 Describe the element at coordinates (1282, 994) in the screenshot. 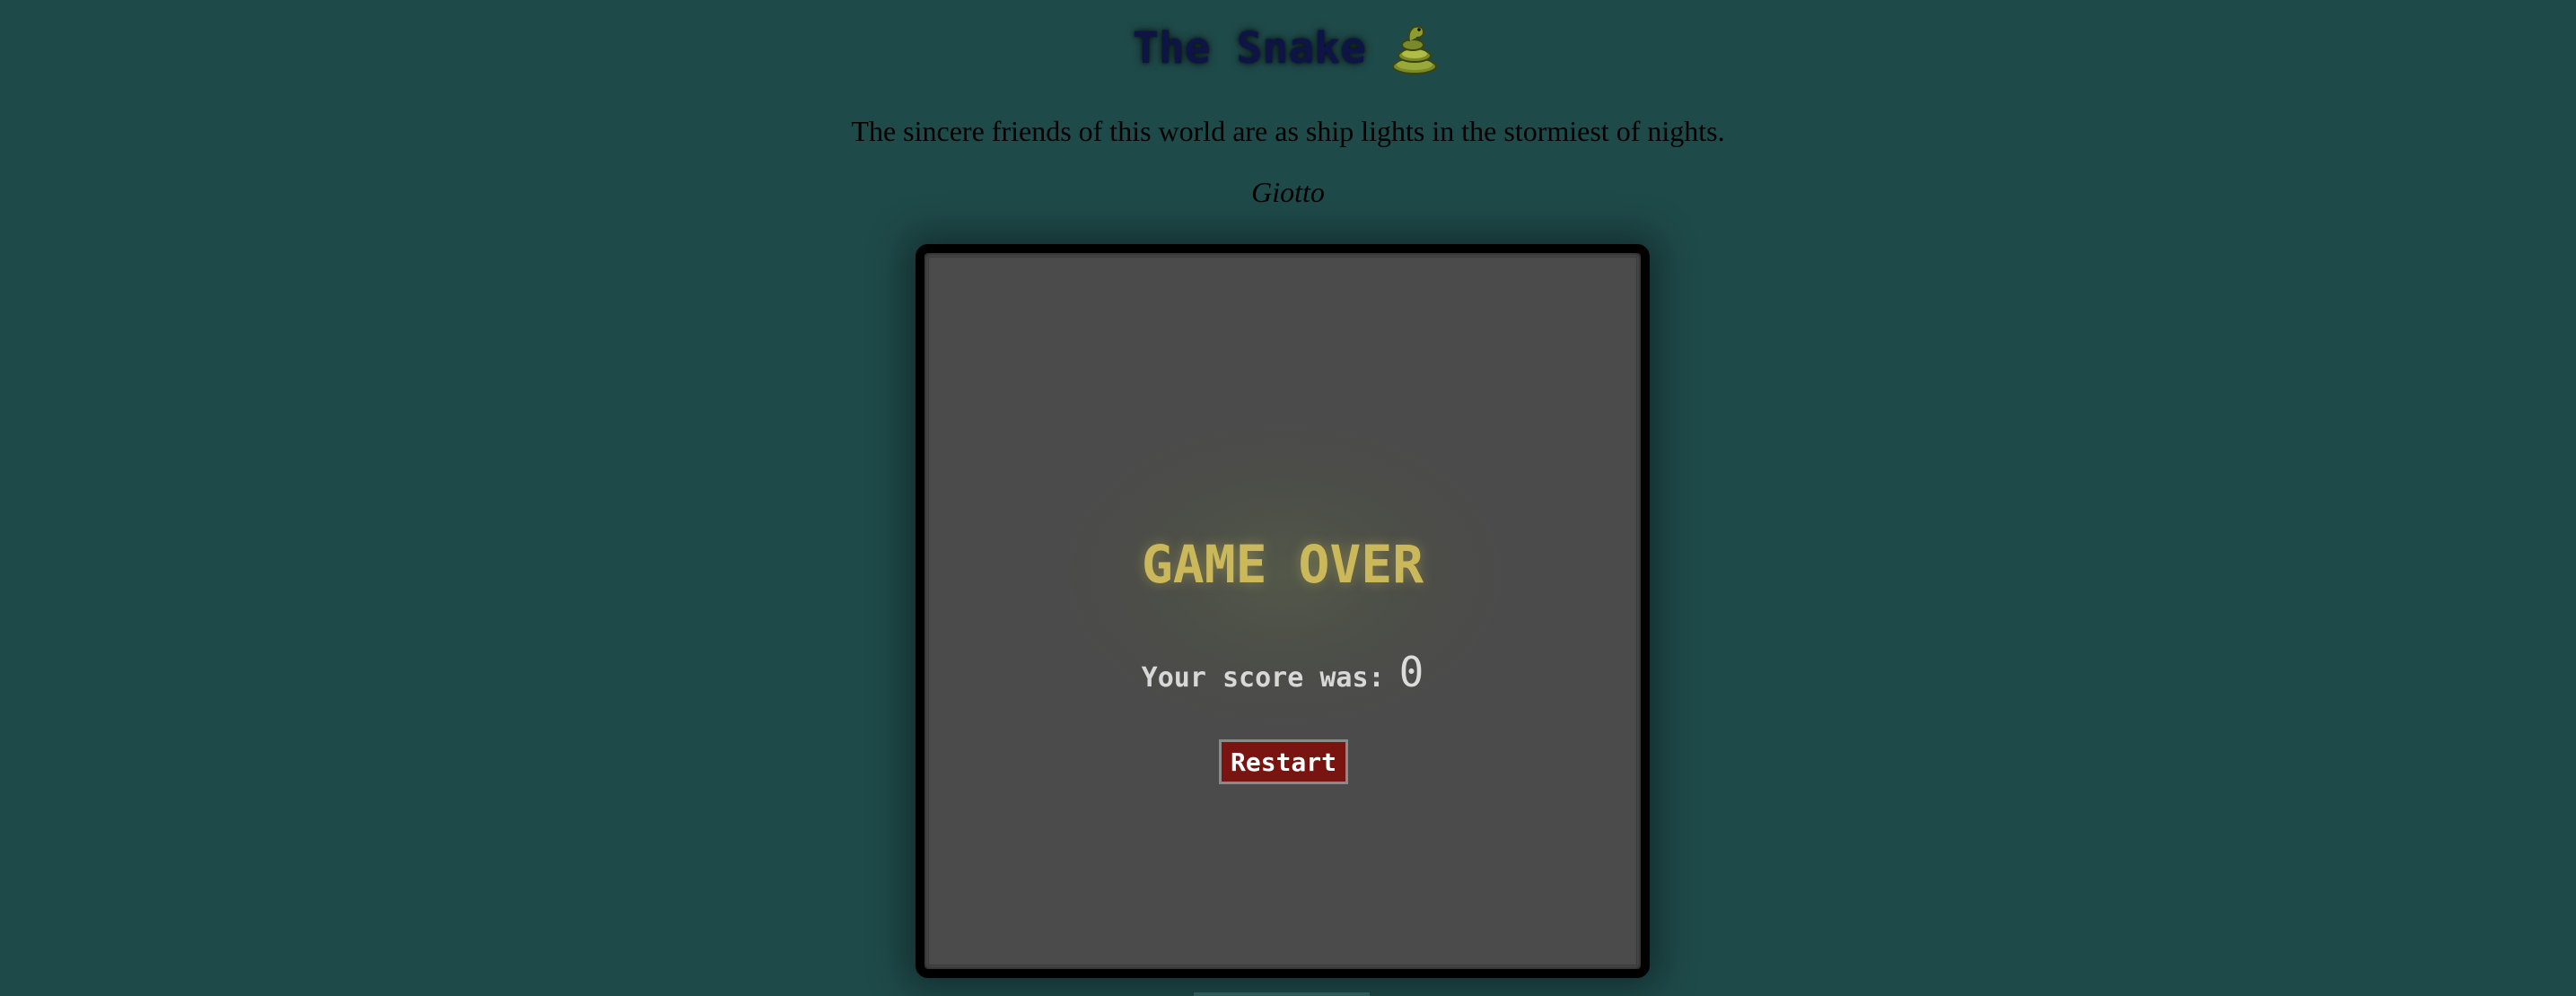

I see `bottom-tab` at that location.